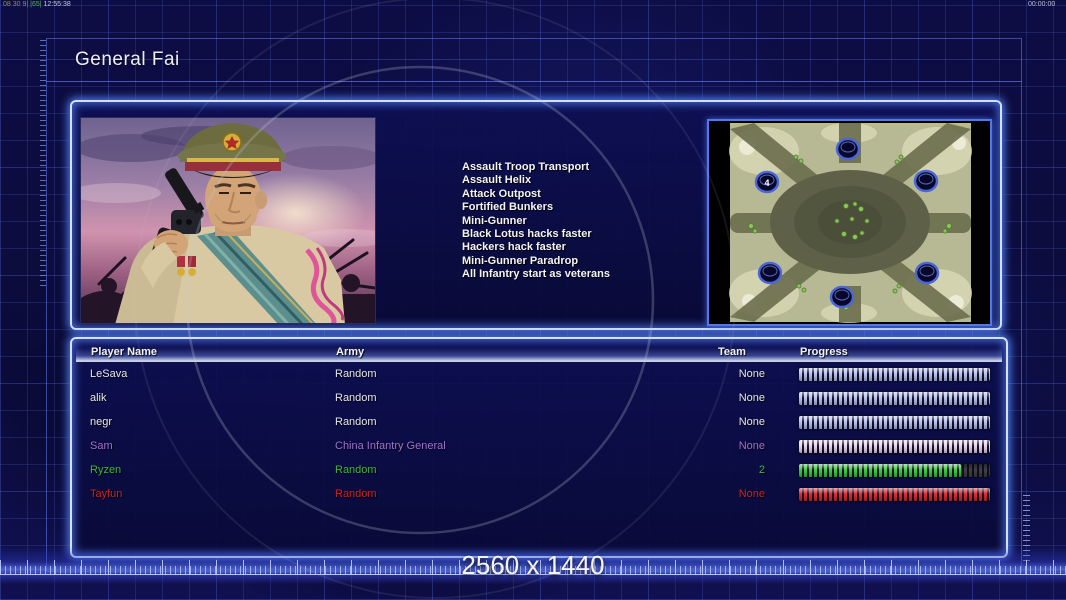 The height and width of the screenshot is (600, 1066). I want to click on player-name: negr, so click(101, 422).